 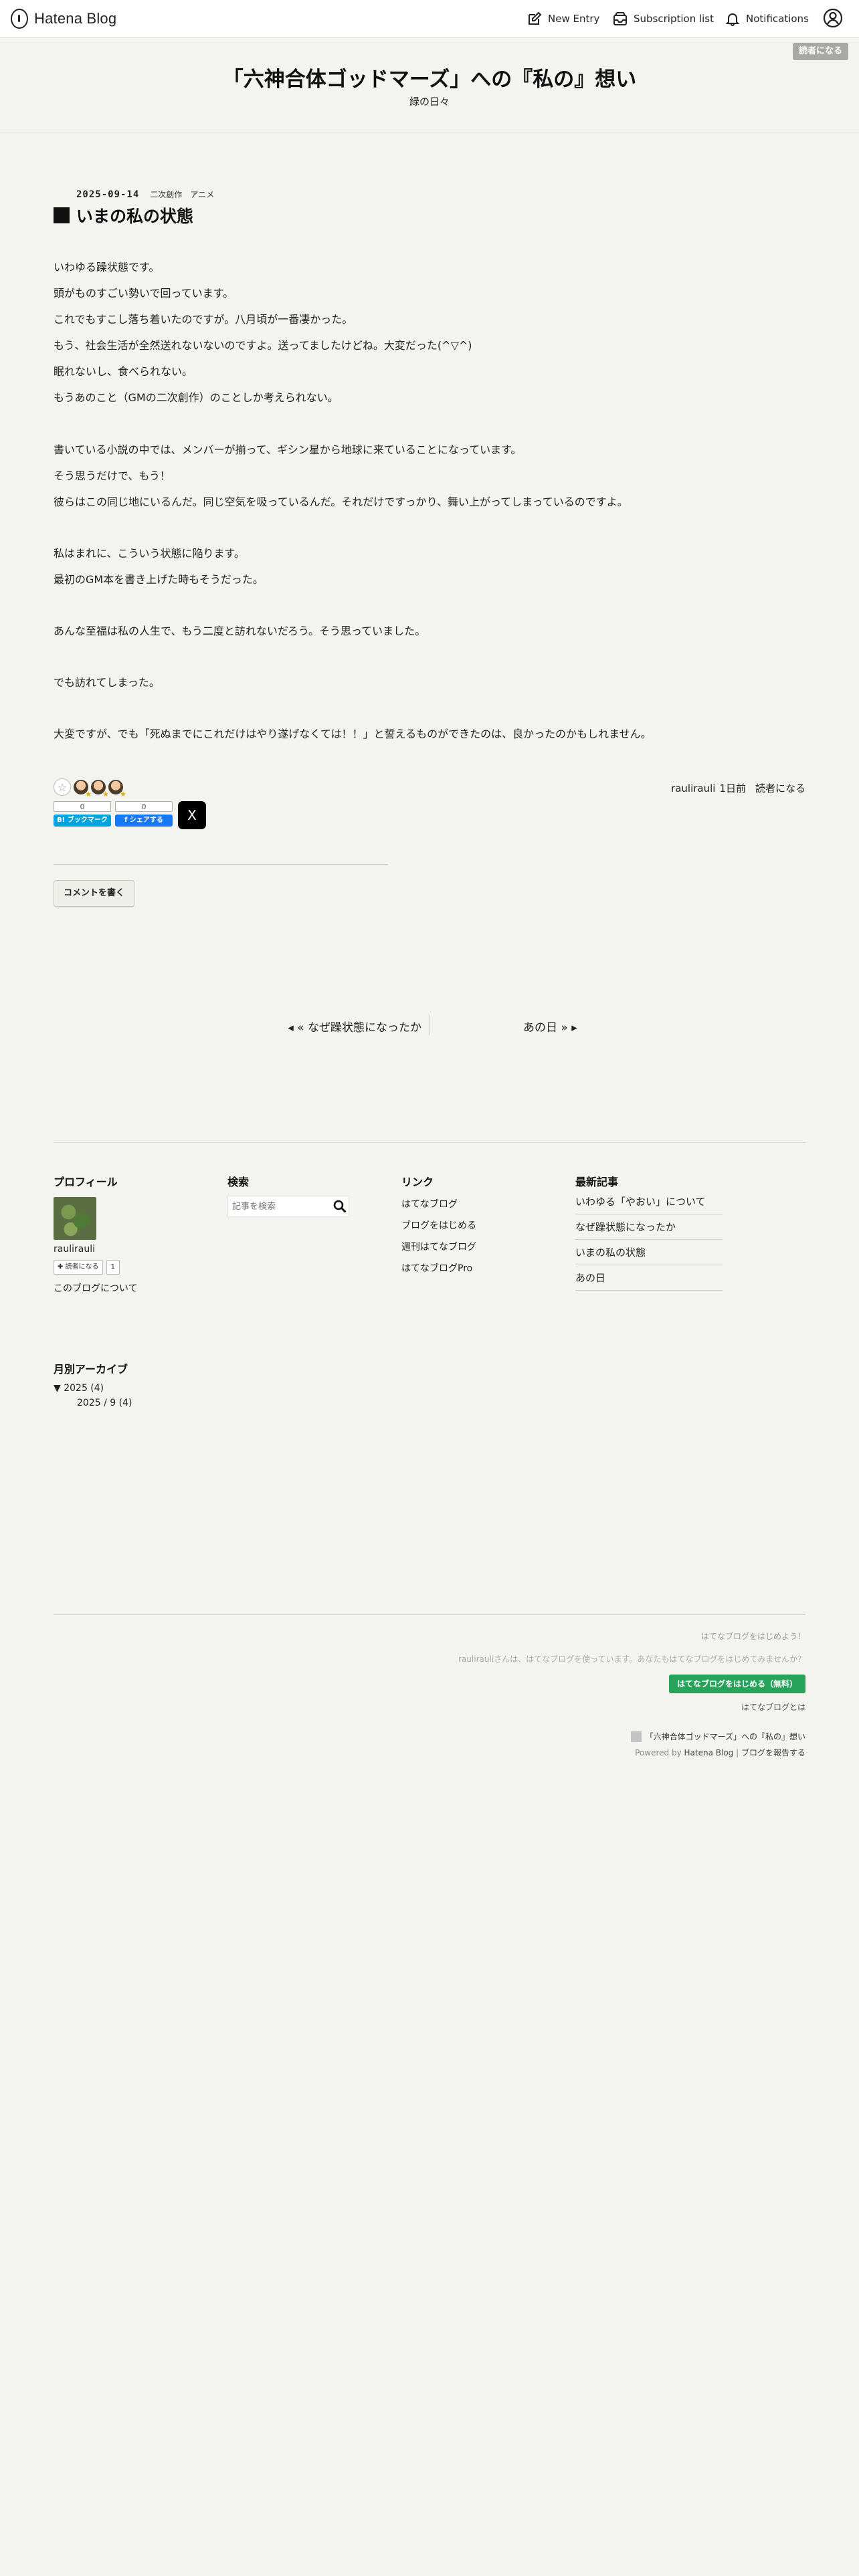 What do you see at coordinates (149, 553) in the screenshot?
I see `entry-paragraph-line: 私はまれに、こういう状態に陥ります。` at bounding box center [149, 553].